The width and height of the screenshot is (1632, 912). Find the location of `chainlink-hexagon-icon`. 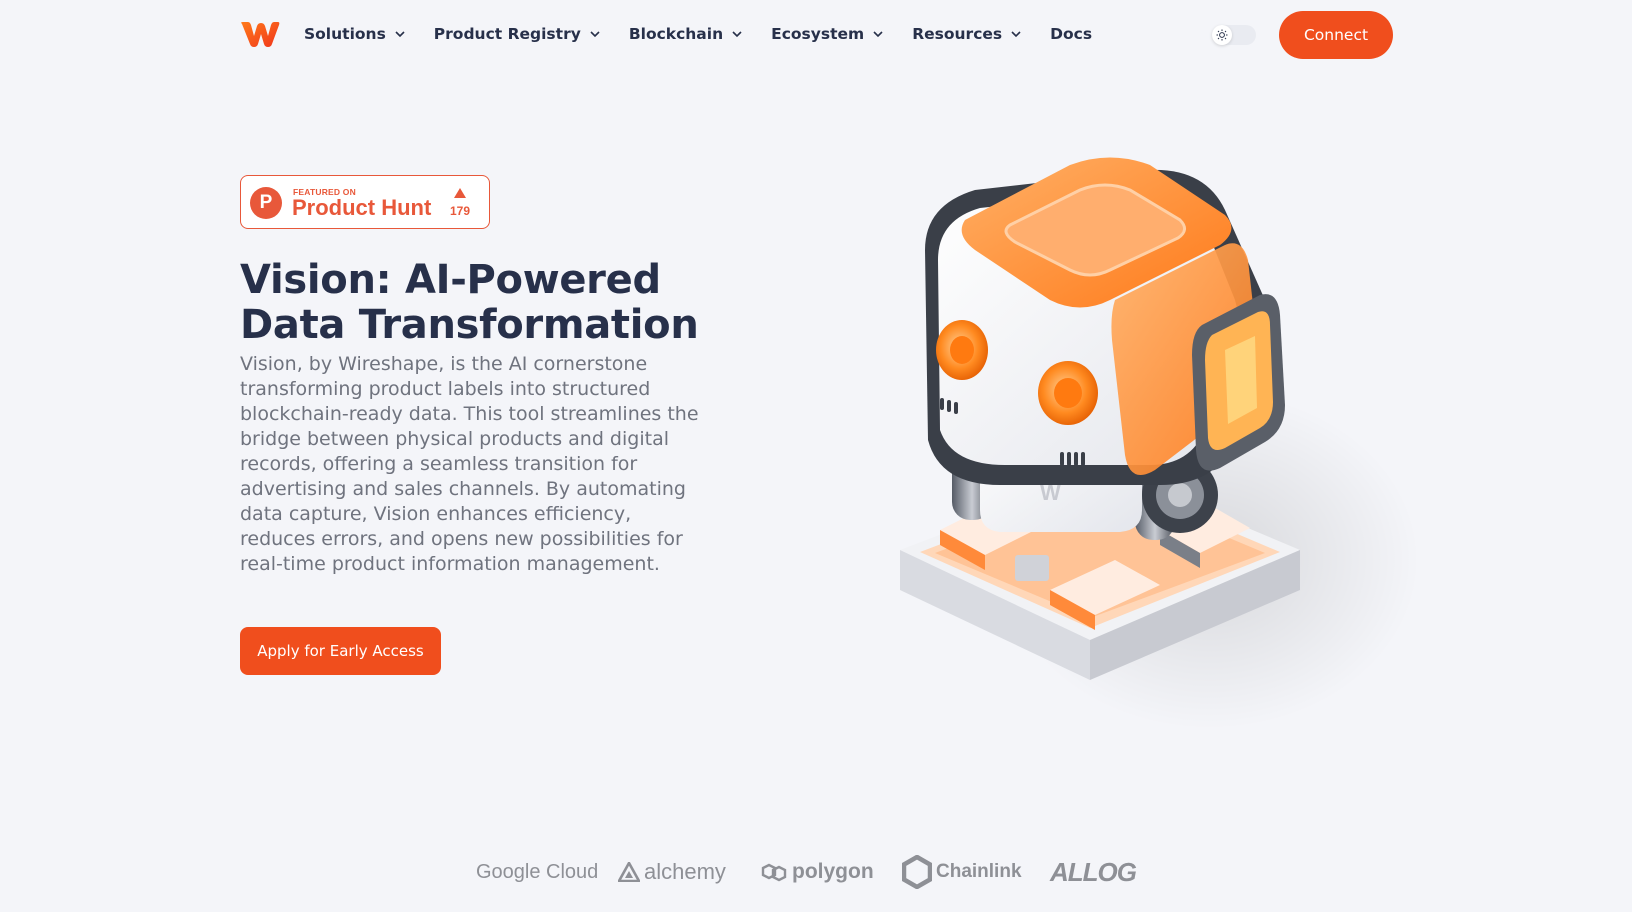

chainlink-hexagon-icon is located at coordinates (917, 872).